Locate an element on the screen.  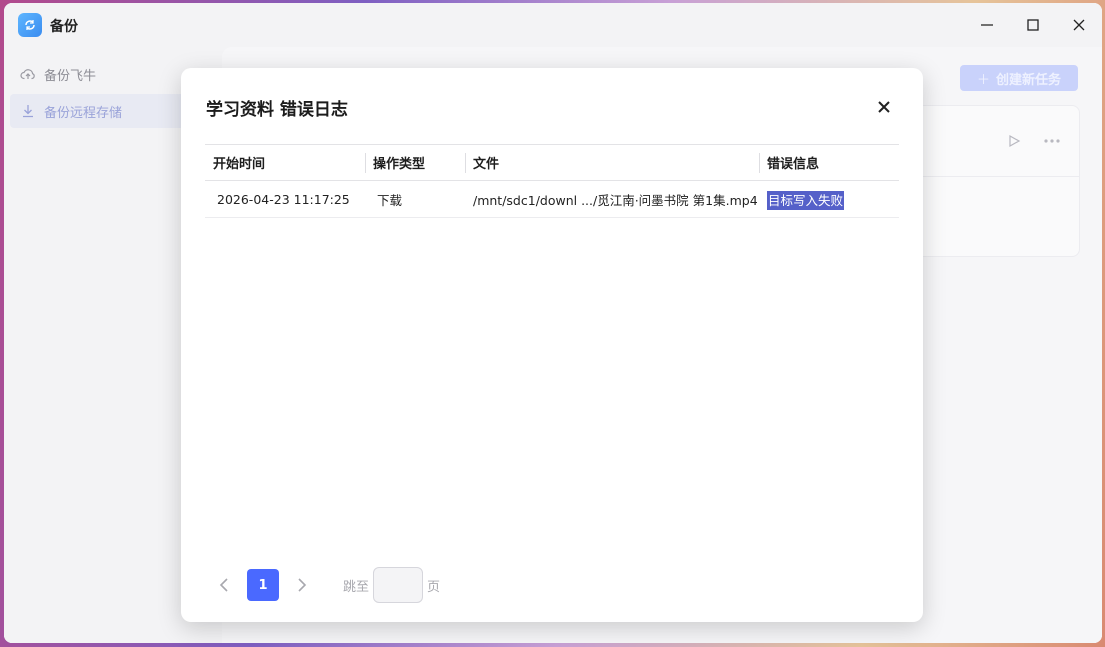
dialog-close-button is located at coordinates (884, 107).